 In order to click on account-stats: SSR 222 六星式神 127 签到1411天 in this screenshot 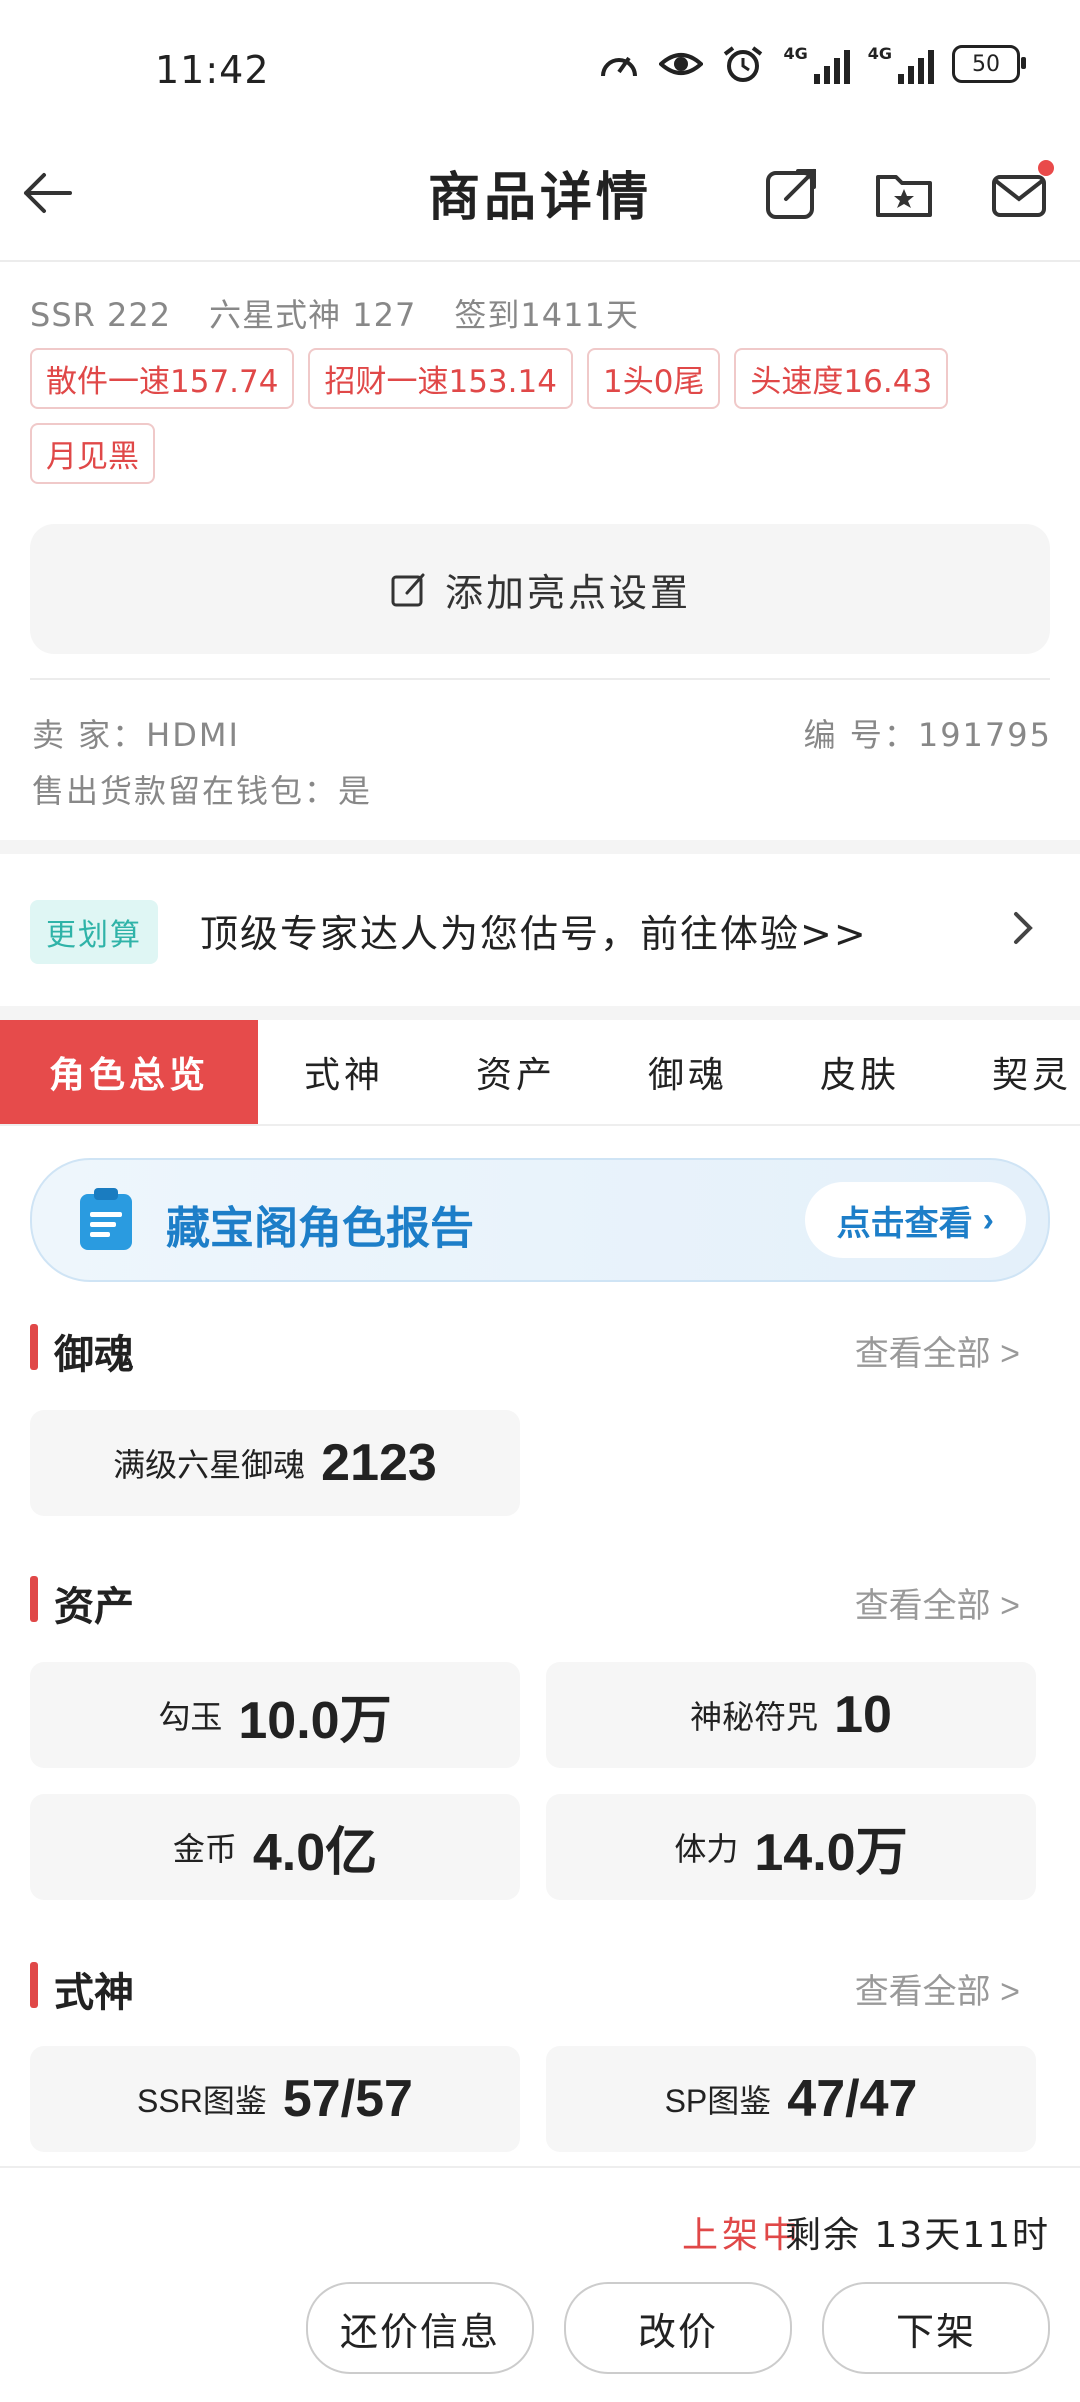, I will do `click(353, 313)`.